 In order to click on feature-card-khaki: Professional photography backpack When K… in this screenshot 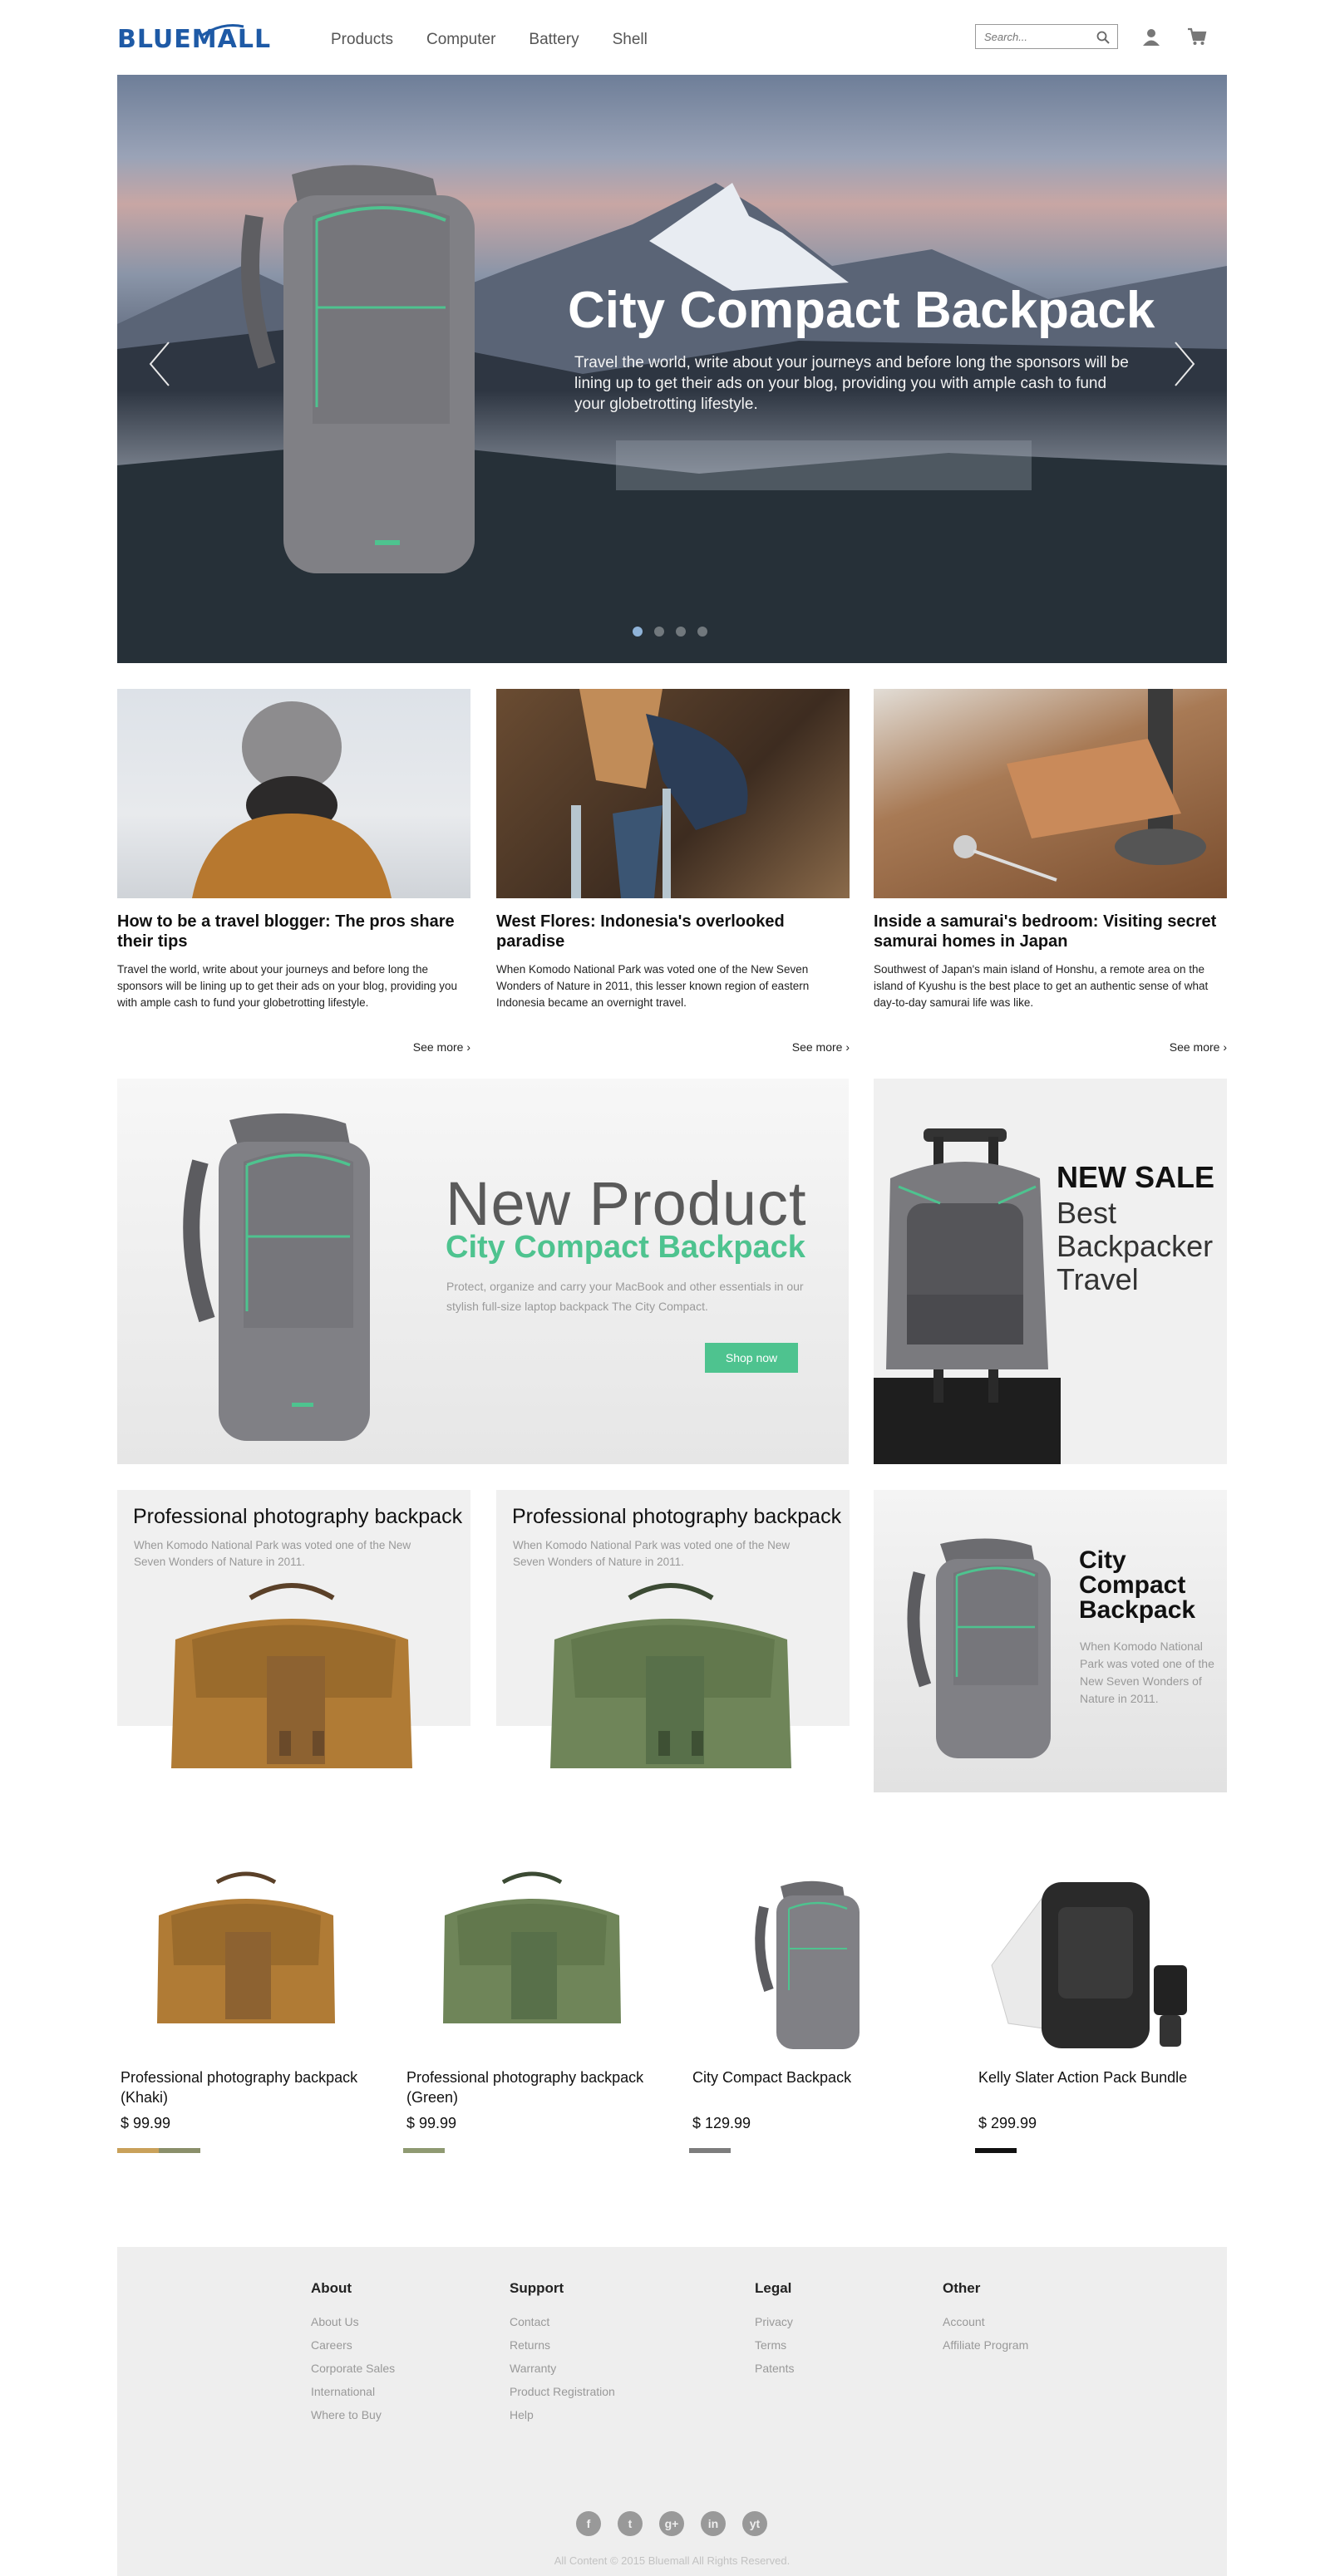, I will do `click(293, 1641)`.